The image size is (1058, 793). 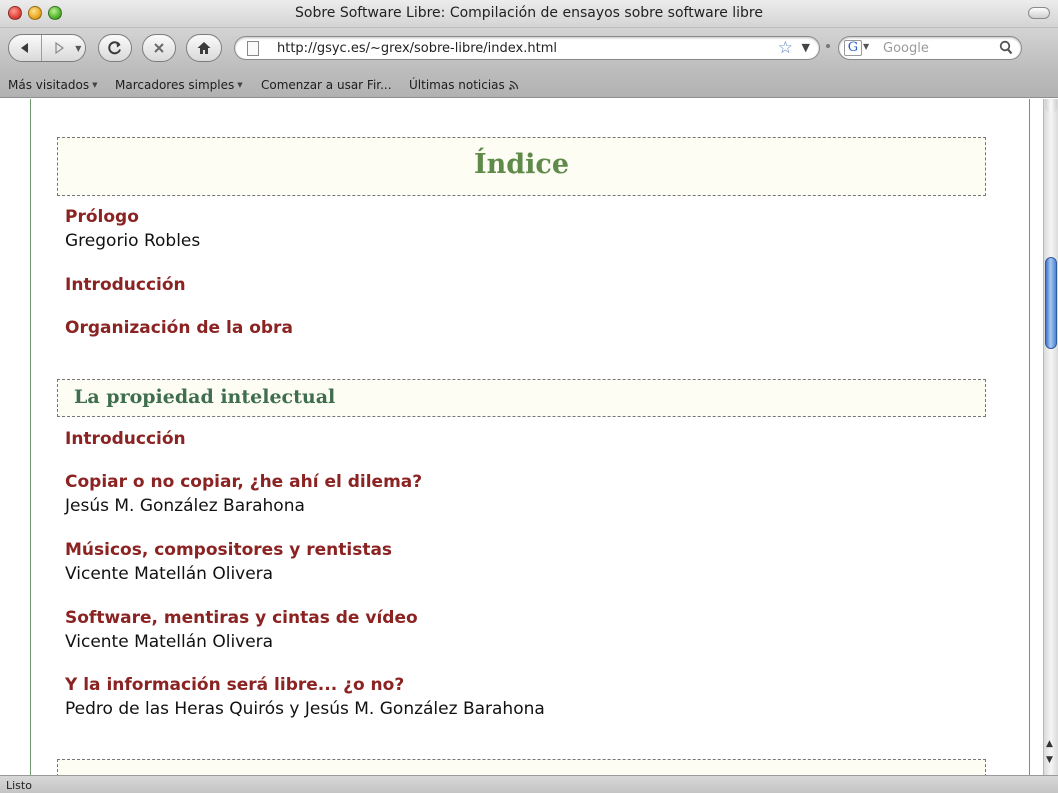 What do you see at coordinates (1049, 760) in the screenshot?
I see `scroll-down-arrow-icon: ▼` at bounding box center [1049, 760].